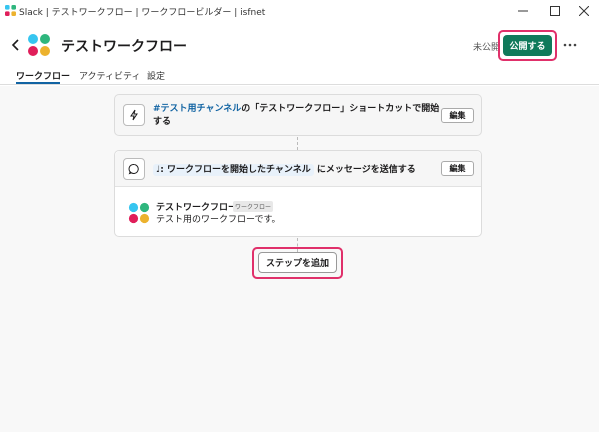  I want to click on workflow-logo, so click(39, 45).